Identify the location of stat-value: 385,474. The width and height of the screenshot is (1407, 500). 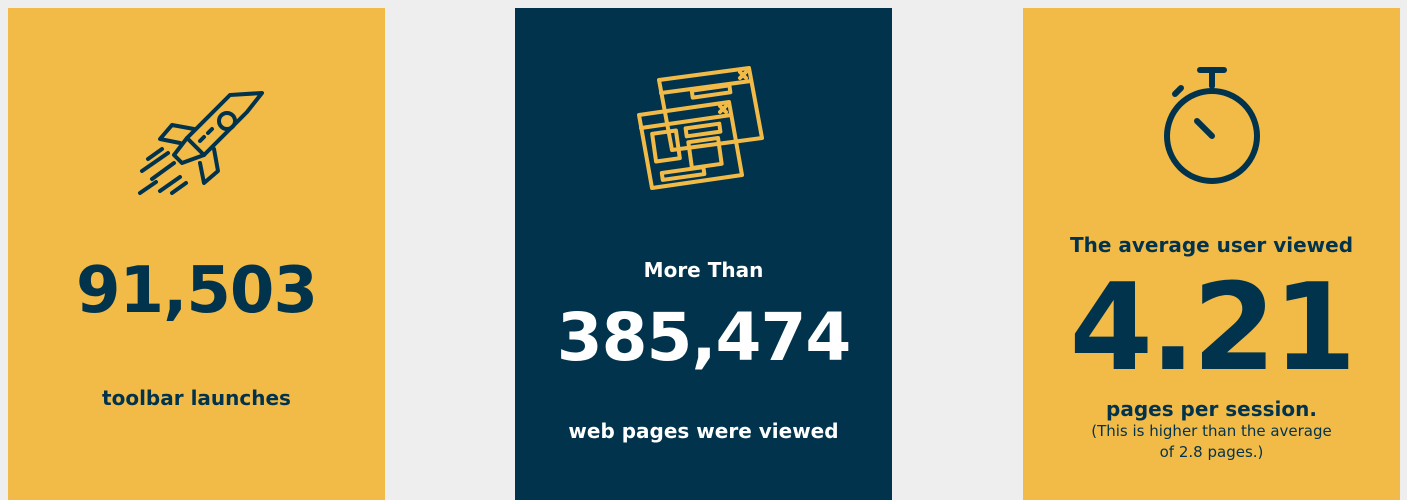
(704, 337).